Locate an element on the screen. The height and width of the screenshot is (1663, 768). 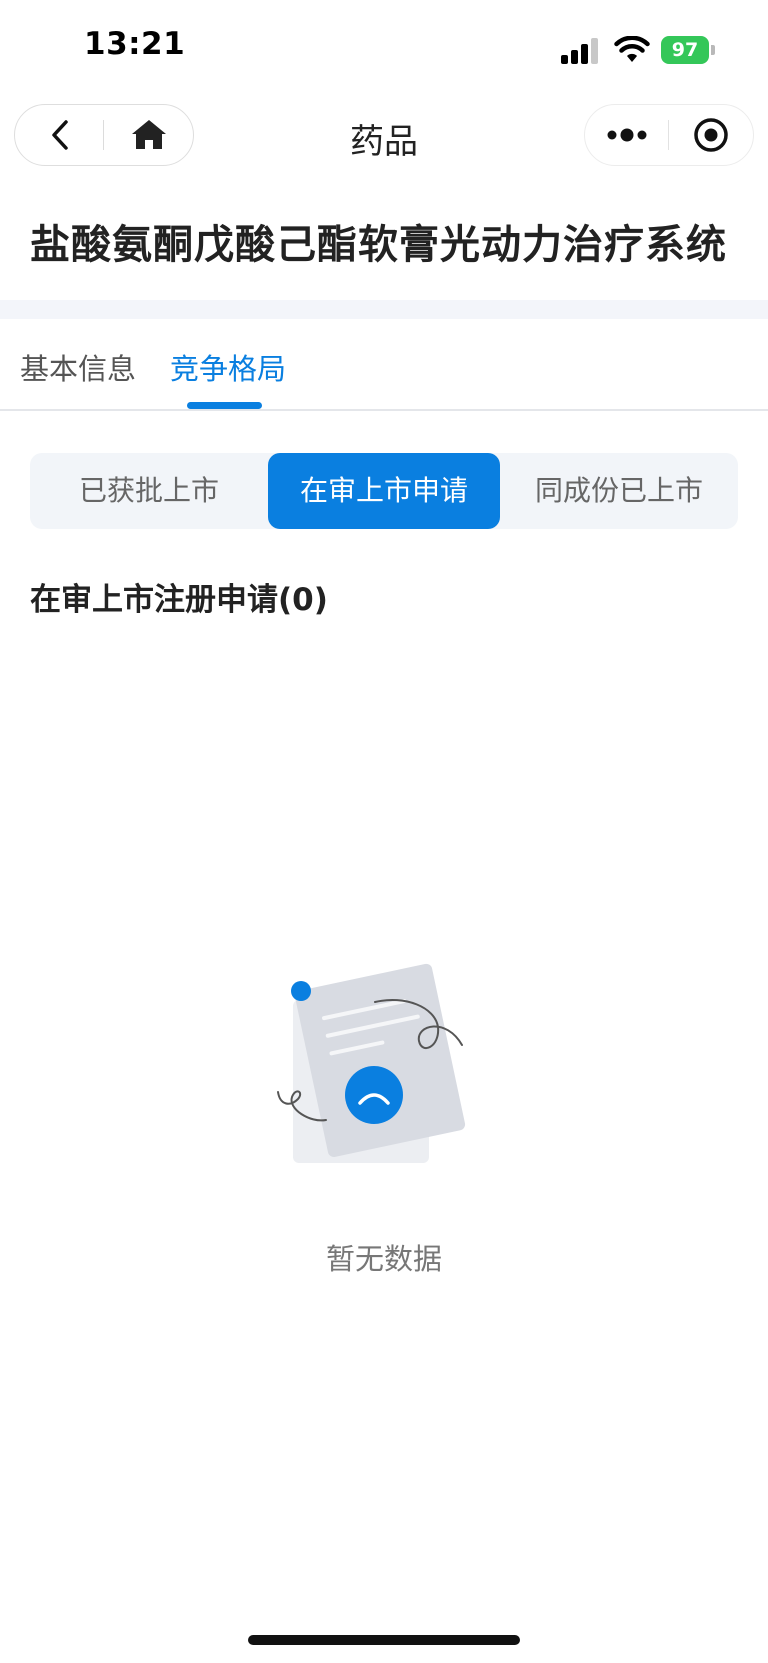
segmented-control: 已获批上市 在审上市申请 同成份已上市 is located at coordinates (384, 491).